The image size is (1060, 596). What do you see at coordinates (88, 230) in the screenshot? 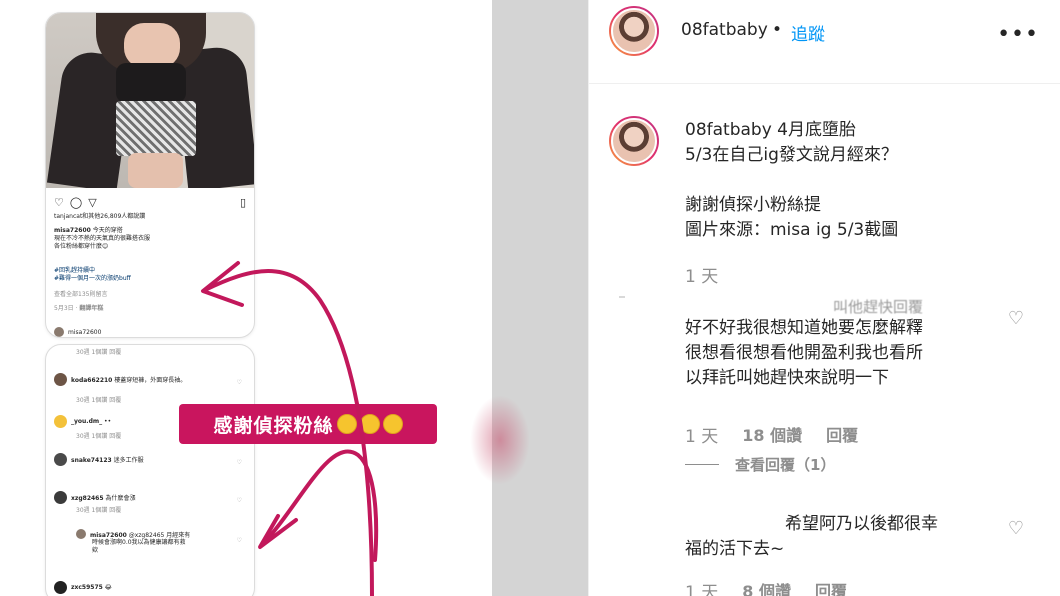
I see `mini-caption-line1: misa72600 今天的穿搭` at bounding box center [88, 230].